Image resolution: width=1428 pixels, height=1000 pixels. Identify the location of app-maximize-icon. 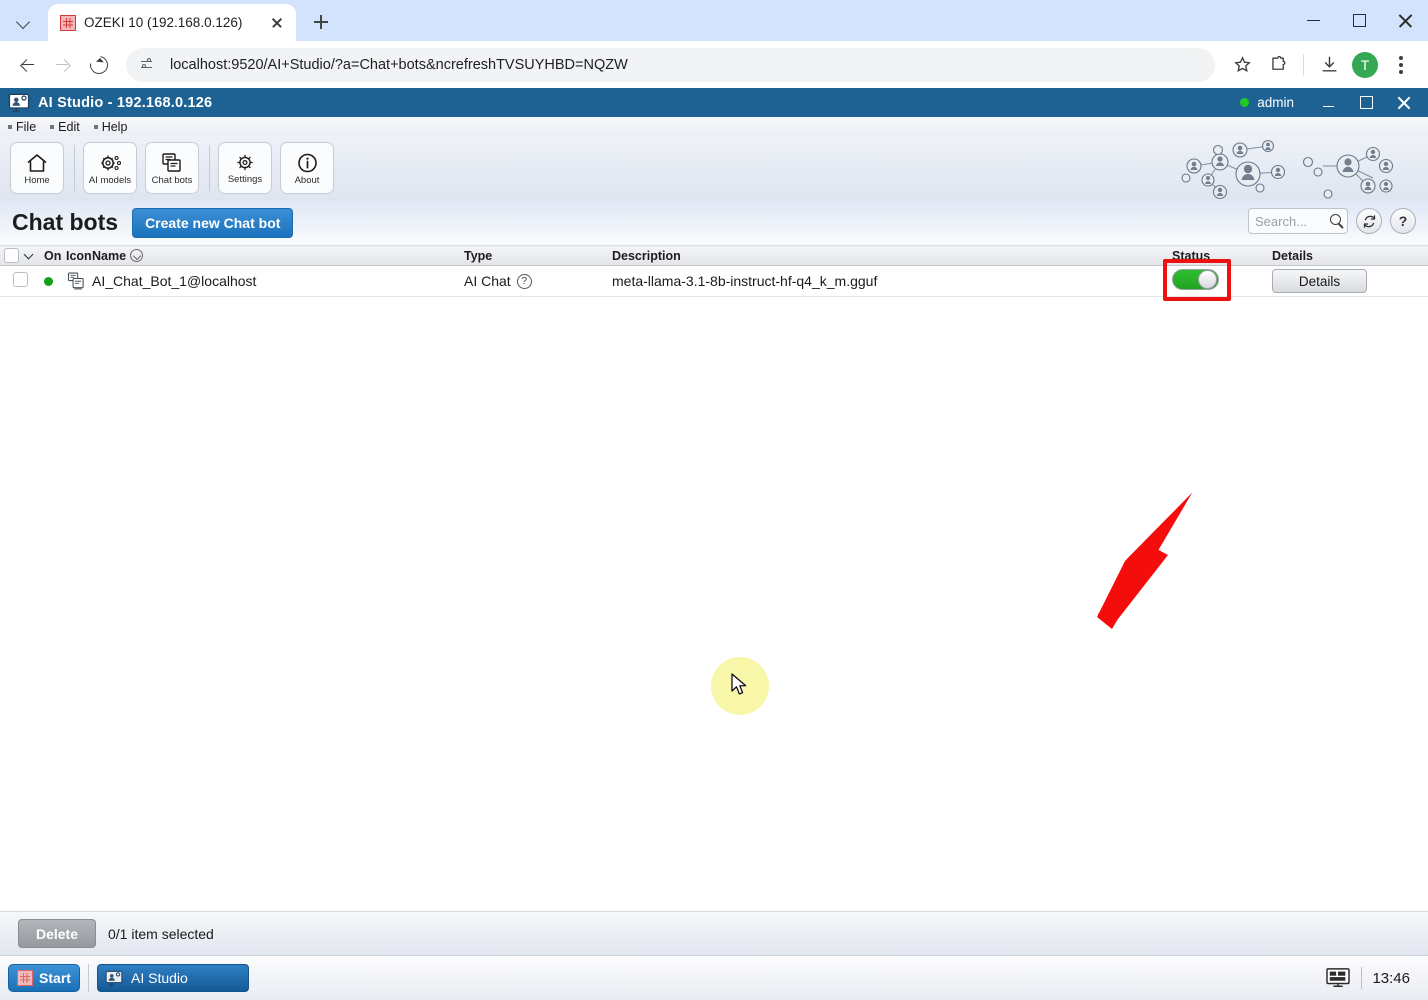
(1366, 102).